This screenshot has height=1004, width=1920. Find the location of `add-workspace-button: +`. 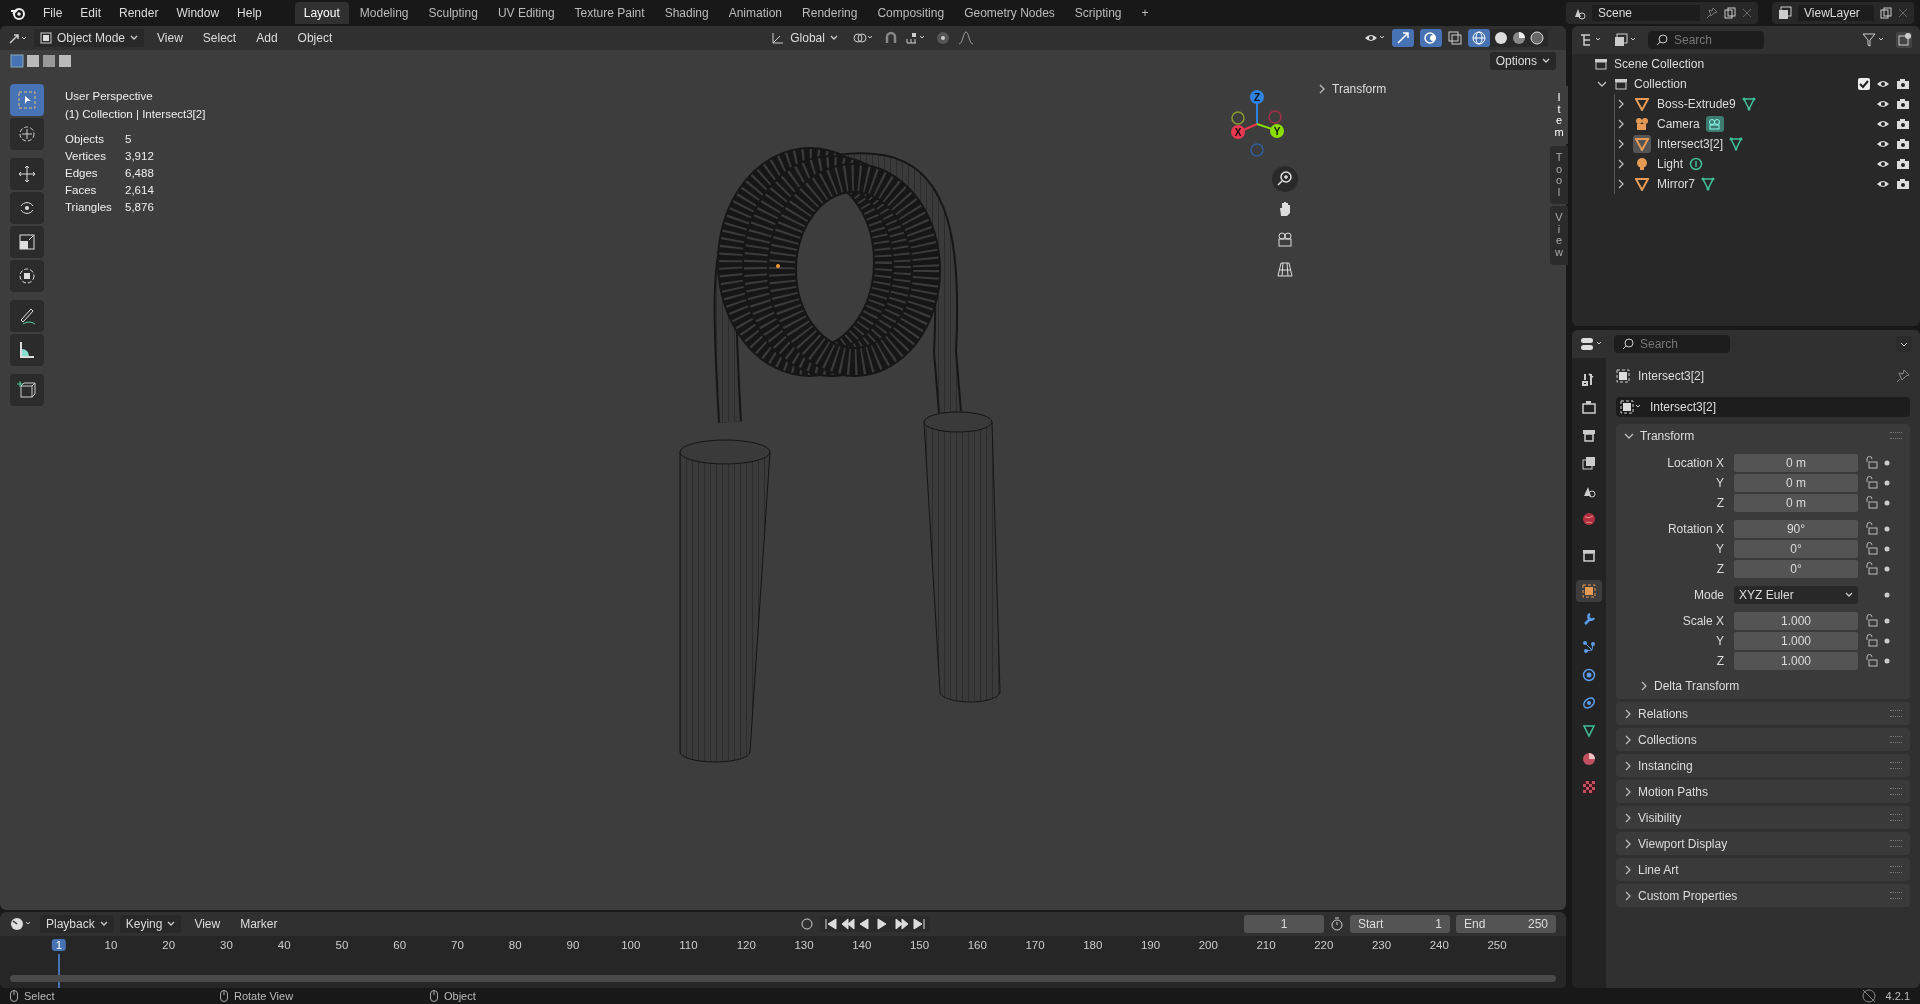

add-workspace-button: + is located at coordinates (1145, 13).